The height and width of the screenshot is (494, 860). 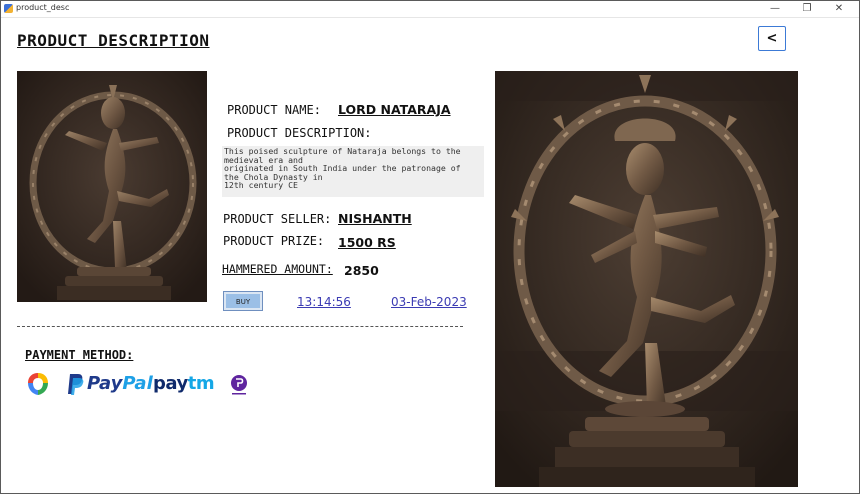 What do you see at coordinates (277, 269) in the screenshot?
I see `hammered-amount-label: HAMMERED AMOUNT:` at bounding box center [277, 269].